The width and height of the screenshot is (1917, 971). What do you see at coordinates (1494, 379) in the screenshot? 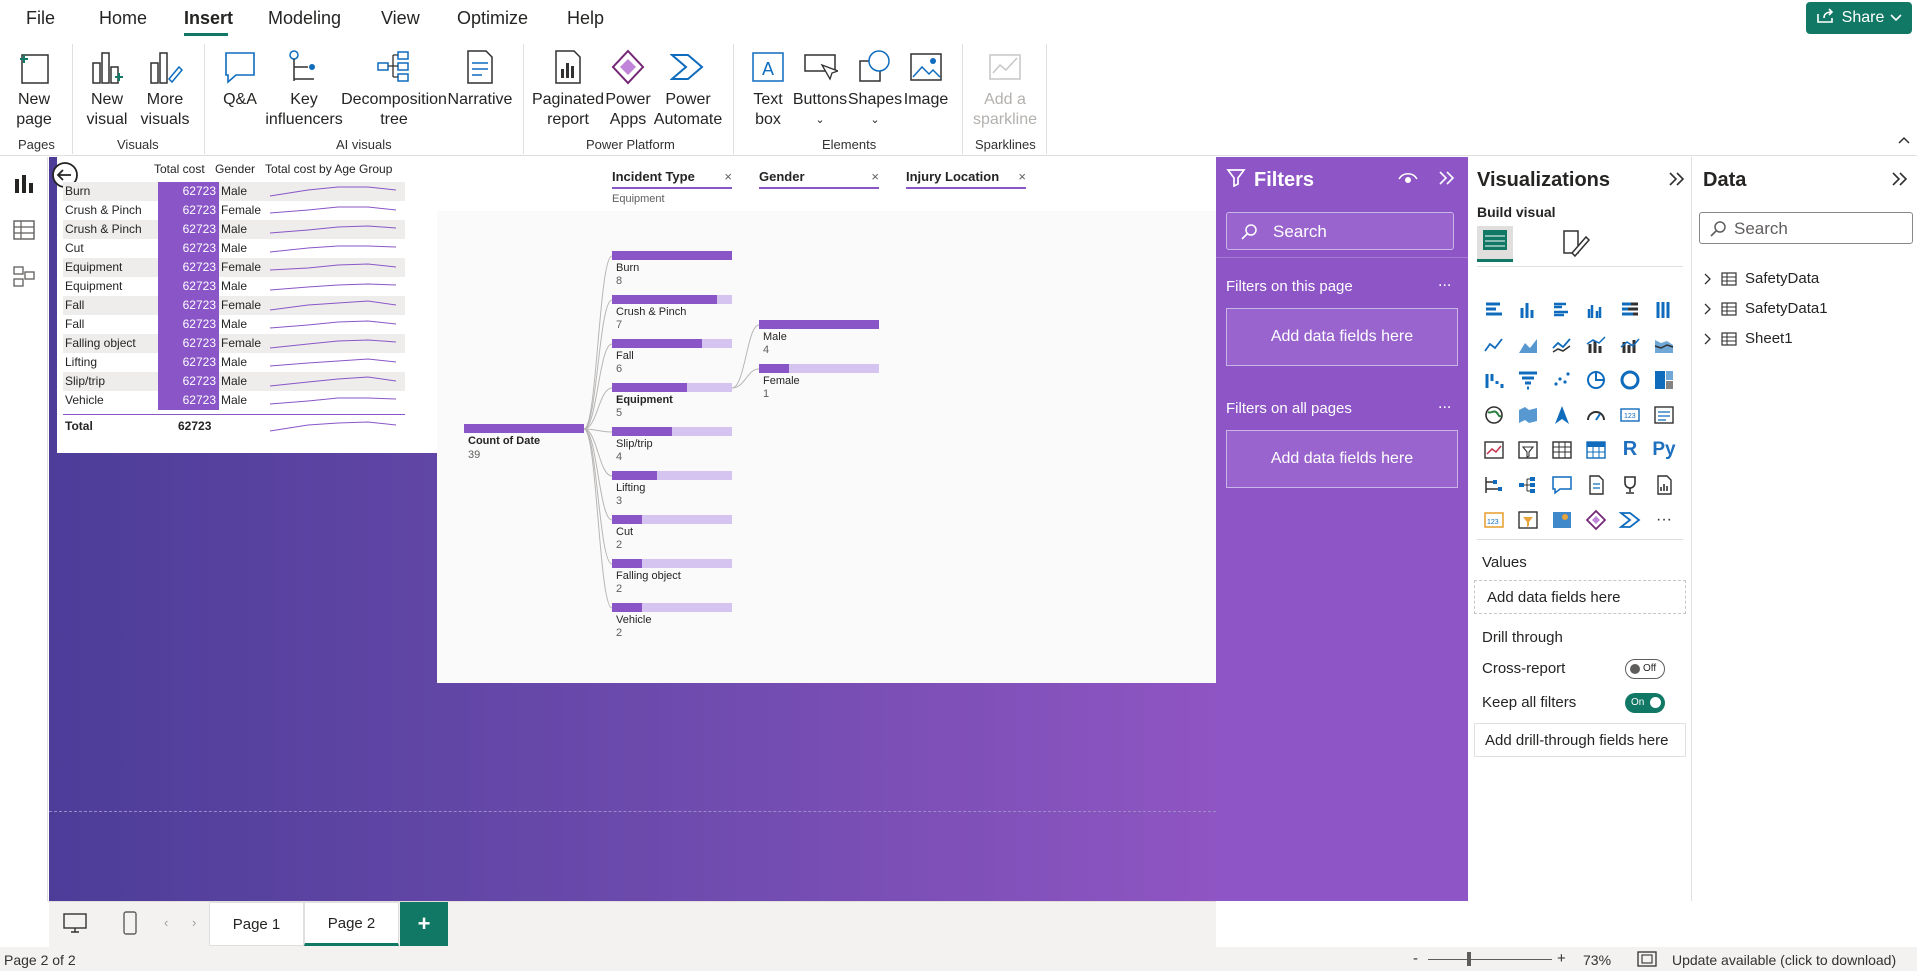
I see `waterfall-icon` at bounding box center [1494, 379].